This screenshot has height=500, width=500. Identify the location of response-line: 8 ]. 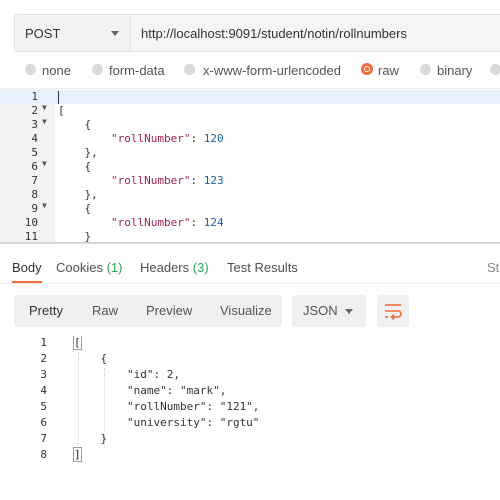
(250, 455).